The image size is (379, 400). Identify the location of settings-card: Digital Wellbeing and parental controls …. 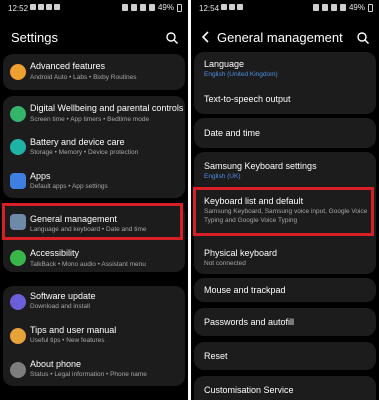
(94, 147).